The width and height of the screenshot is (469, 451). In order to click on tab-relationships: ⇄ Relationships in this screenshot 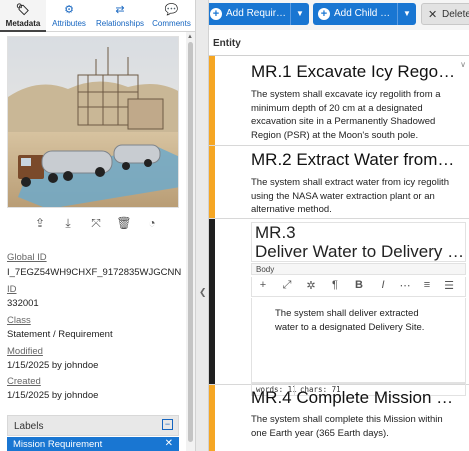, I will do `click(120, 16)`.